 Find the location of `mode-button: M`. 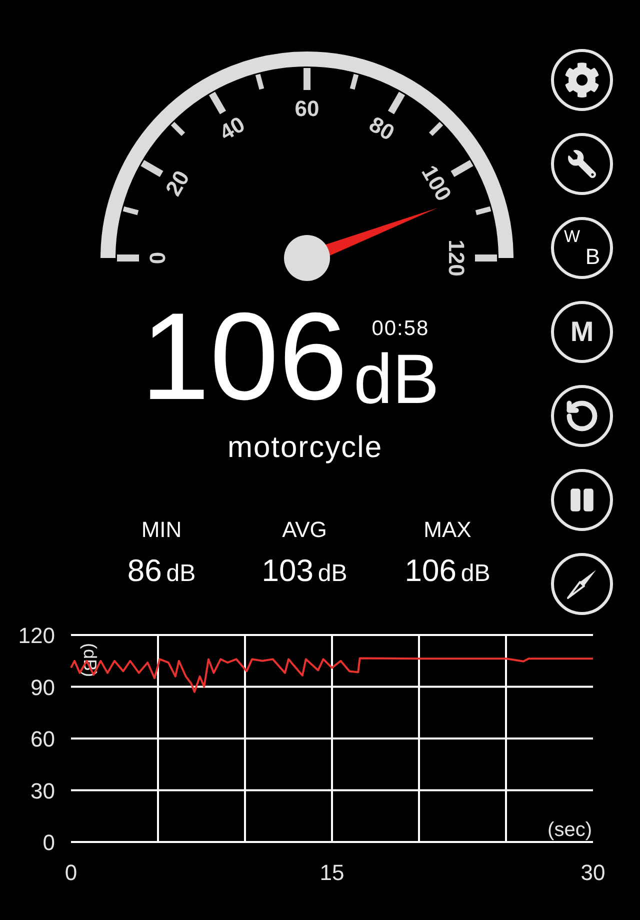

mode-button: M is located at coordinates (582, 332).